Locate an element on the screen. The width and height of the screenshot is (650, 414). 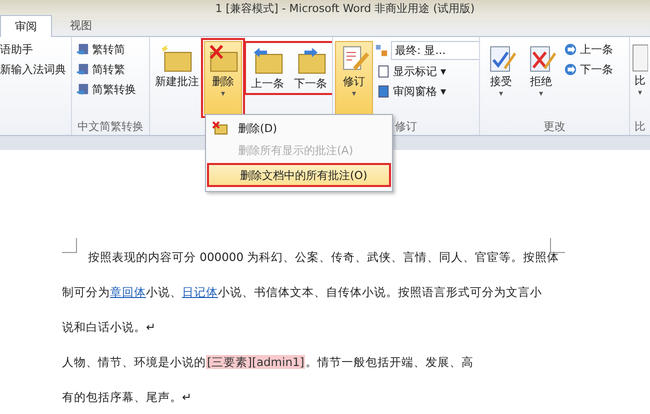
note-left-arrow-icon is located at coordinates (268, 61).